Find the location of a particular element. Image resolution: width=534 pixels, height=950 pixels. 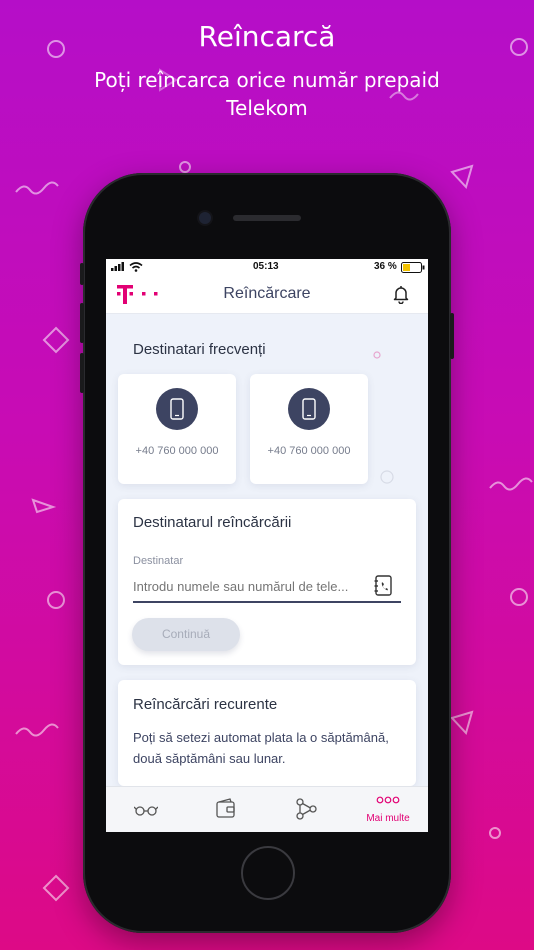

frequent-recipients-title: Destinatari frecvenți is located at coordinates (199, 349).